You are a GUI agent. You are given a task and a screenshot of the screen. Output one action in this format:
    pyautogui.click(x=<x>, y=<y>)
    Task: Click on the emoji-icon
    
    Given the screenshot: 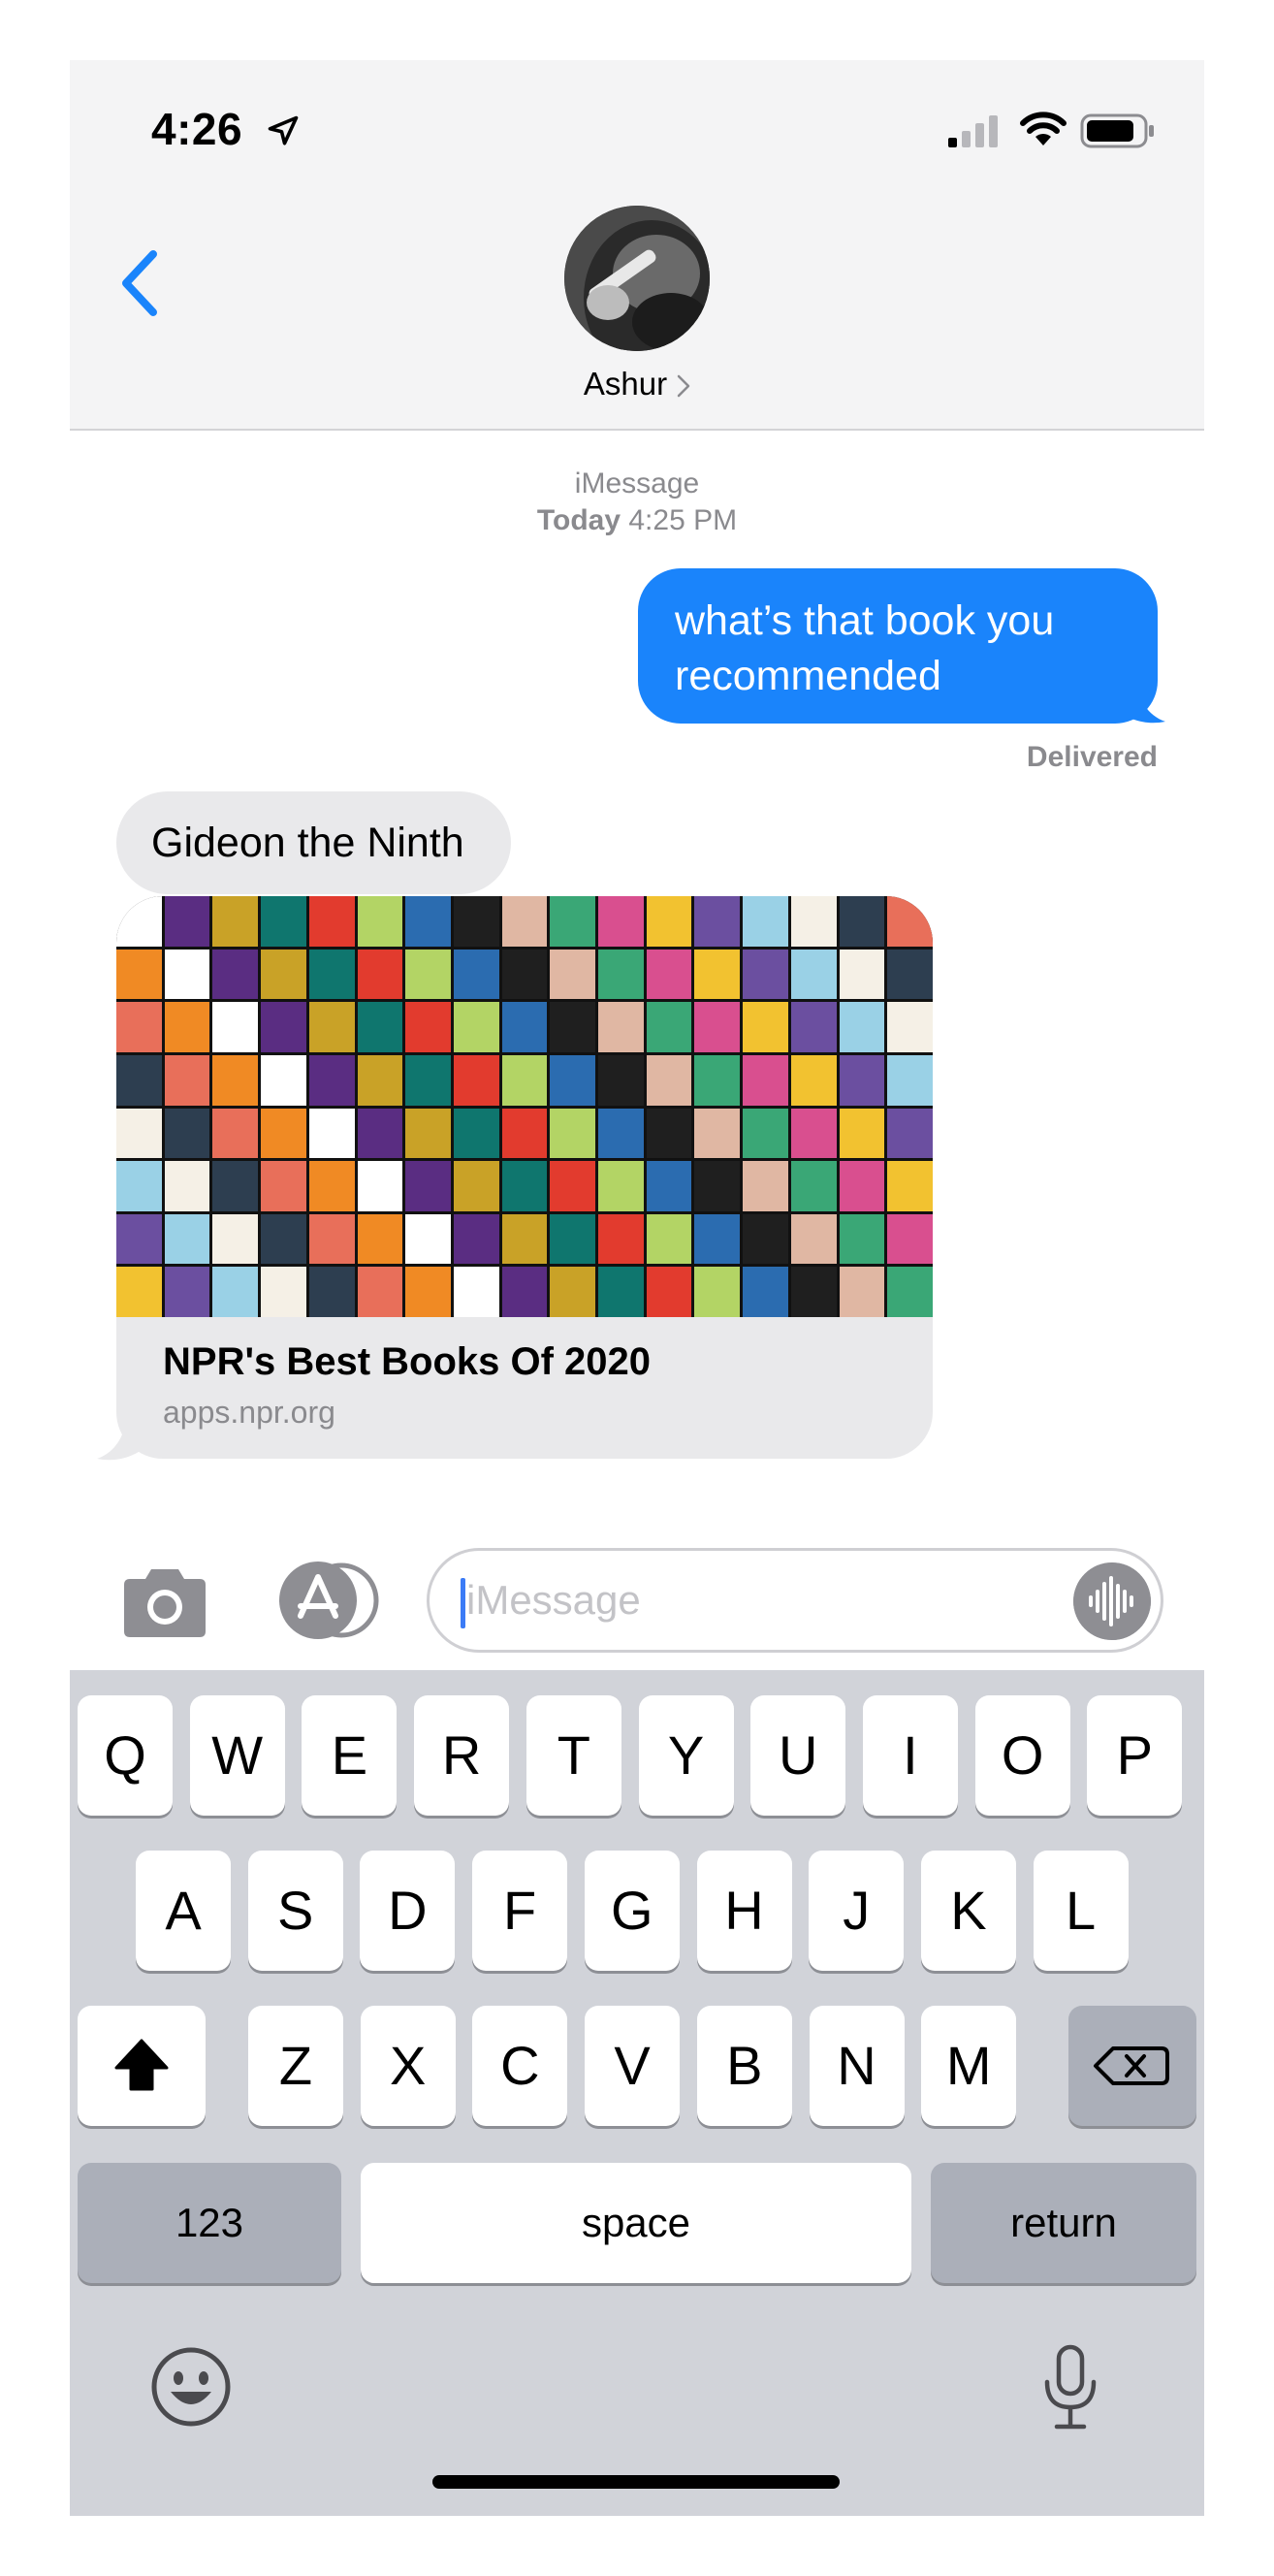 What is the action you would take?
    pyautogui.click(x=191, y=2387)
    